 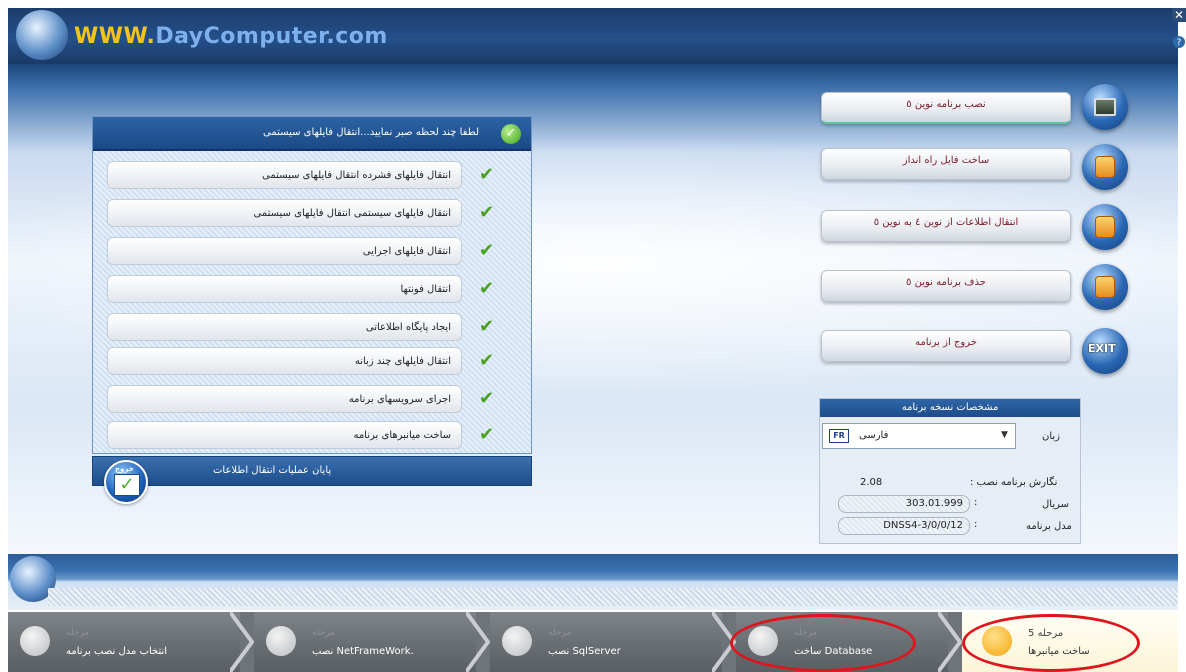 I want to click on migrate-data-button: انتقال اطلاعات از نوین ٤ به نوین ٥, so click(x=946, y=226).